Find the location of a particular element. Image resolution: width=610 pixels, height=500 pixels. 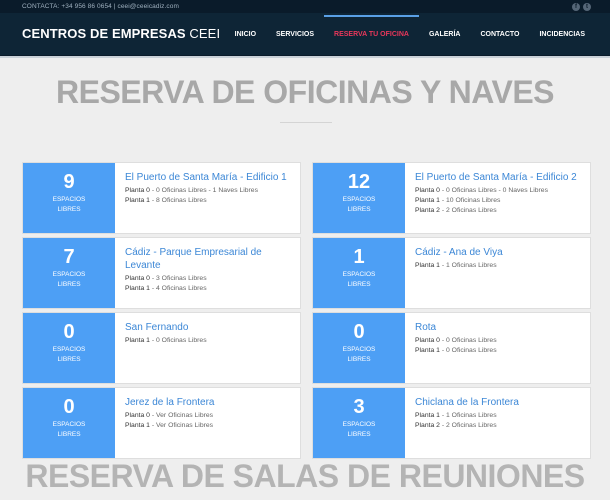

floor-availability: - 10 Oficinas Libres is located at coordinates (470, 200).